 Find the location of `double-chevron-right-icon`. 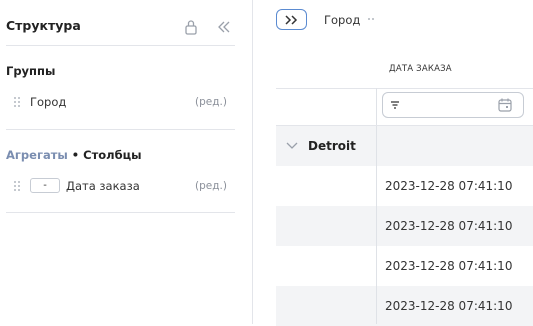

double-chevron-right-icon is located at coordinates (291, 20).